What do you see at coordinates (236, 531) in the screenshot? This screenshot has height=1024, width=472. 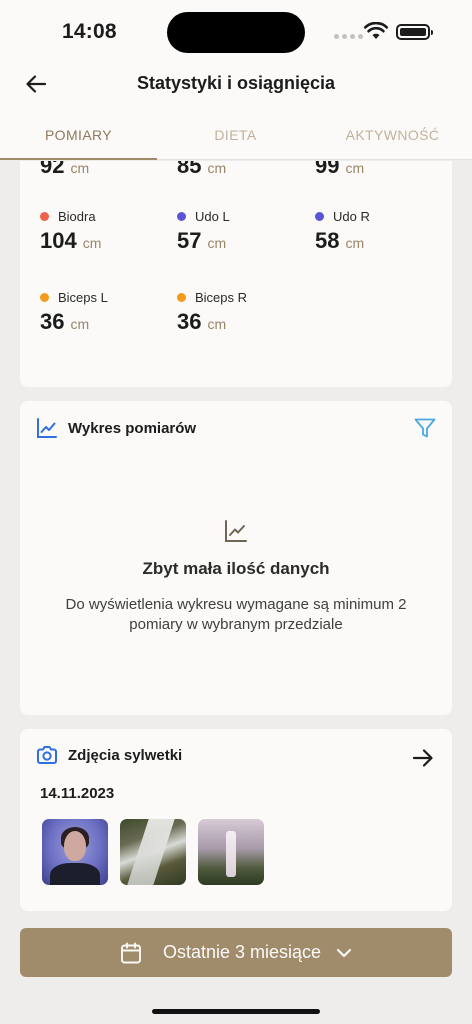 I see `empty-chart-icon` at bounding box center [236, 531].